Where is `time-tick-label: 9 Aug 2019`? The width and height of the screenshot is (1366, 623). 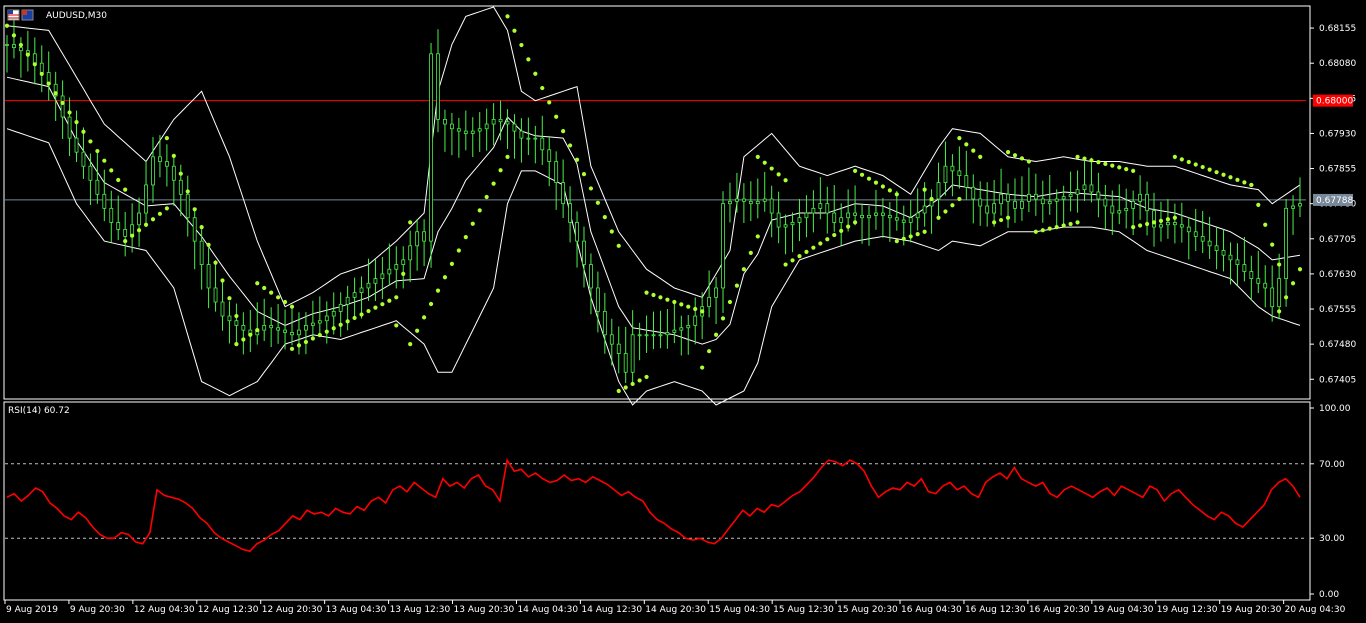 time-tick-label: 9 Aug 2019 is located at coordinates (32, 610).